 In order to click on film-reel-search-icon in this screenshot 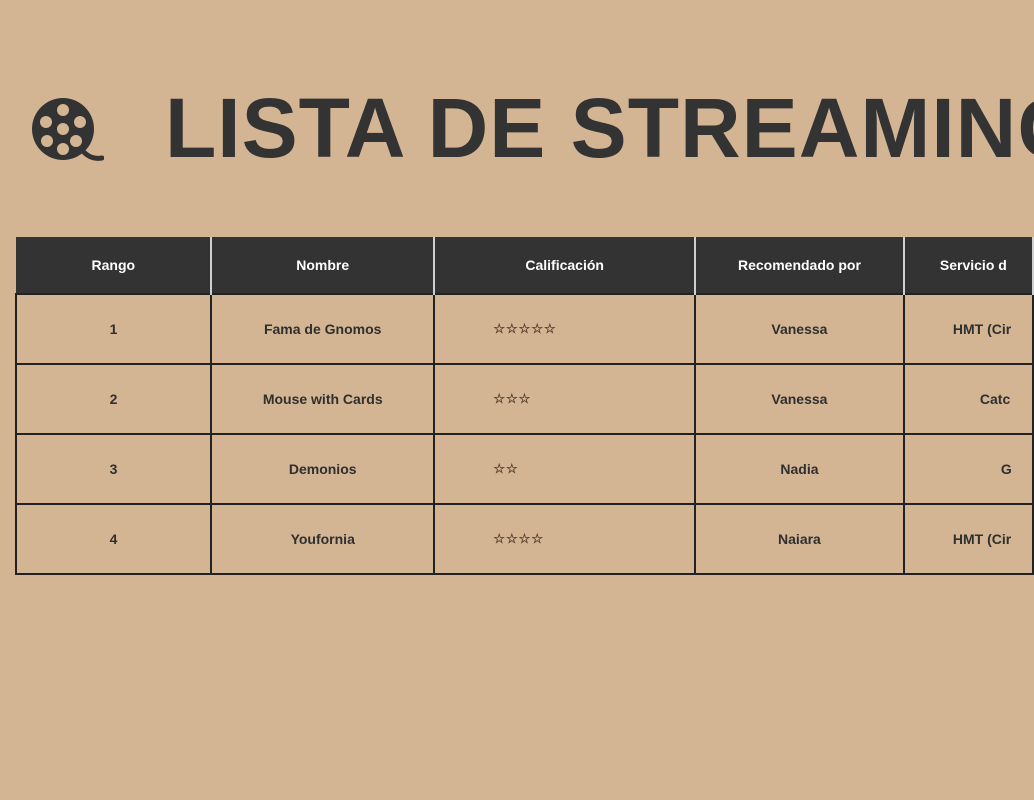, I will do `click(68, 129)`.